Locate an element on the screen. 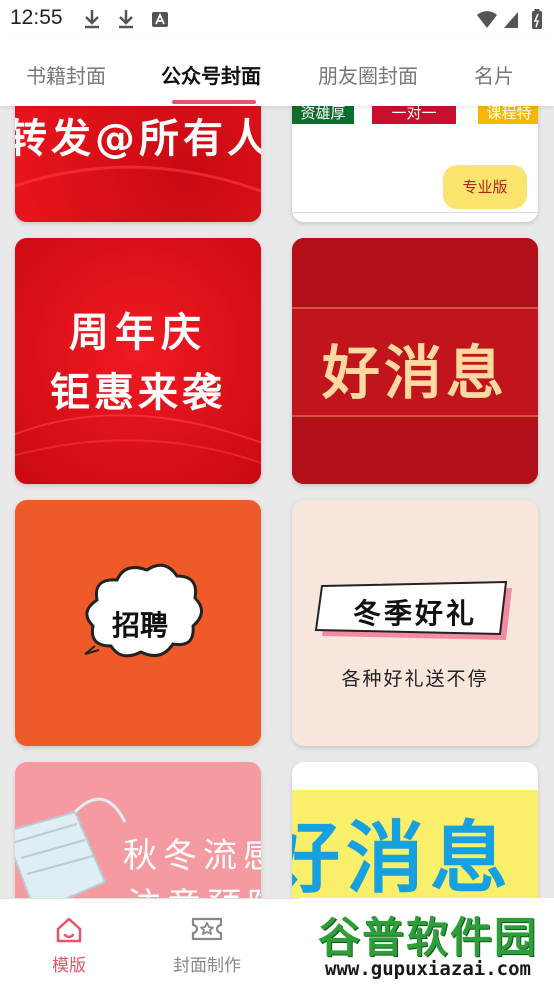 This screenshot has height=985, width=554. template-card-good-news-yellow: 好消息 is located at coordinates (415, 830).